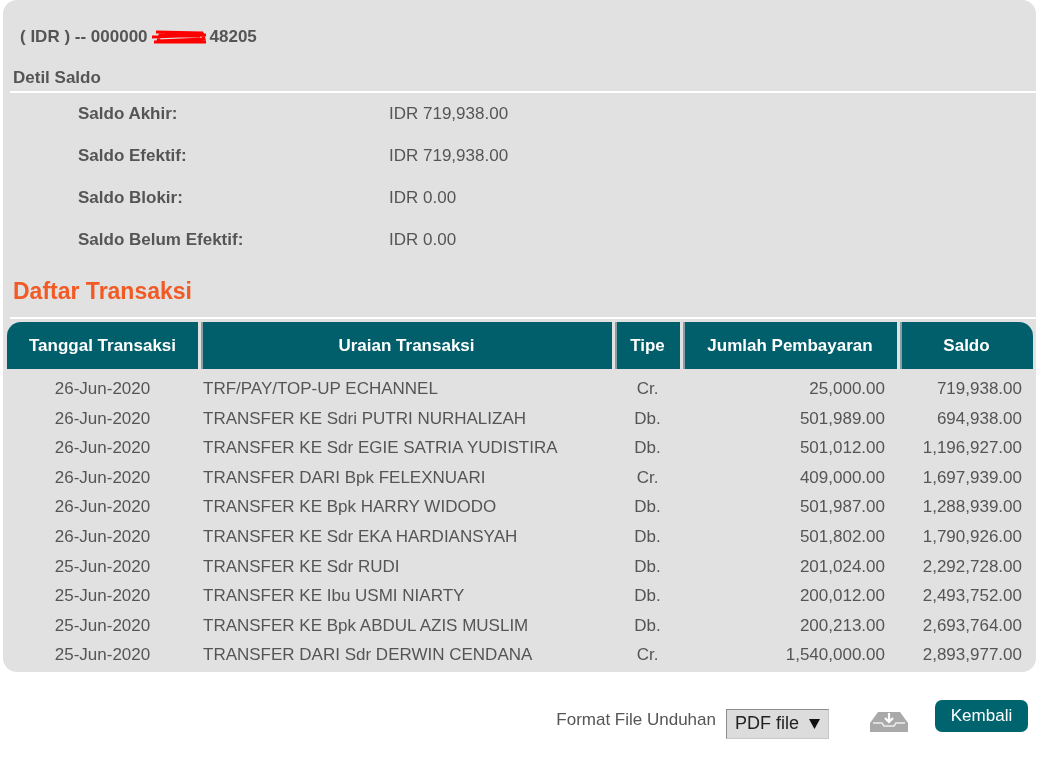  Describe the element at coordinates (57, 78) in the screenshot. I see `section-title: Detil Saldo` at that location.